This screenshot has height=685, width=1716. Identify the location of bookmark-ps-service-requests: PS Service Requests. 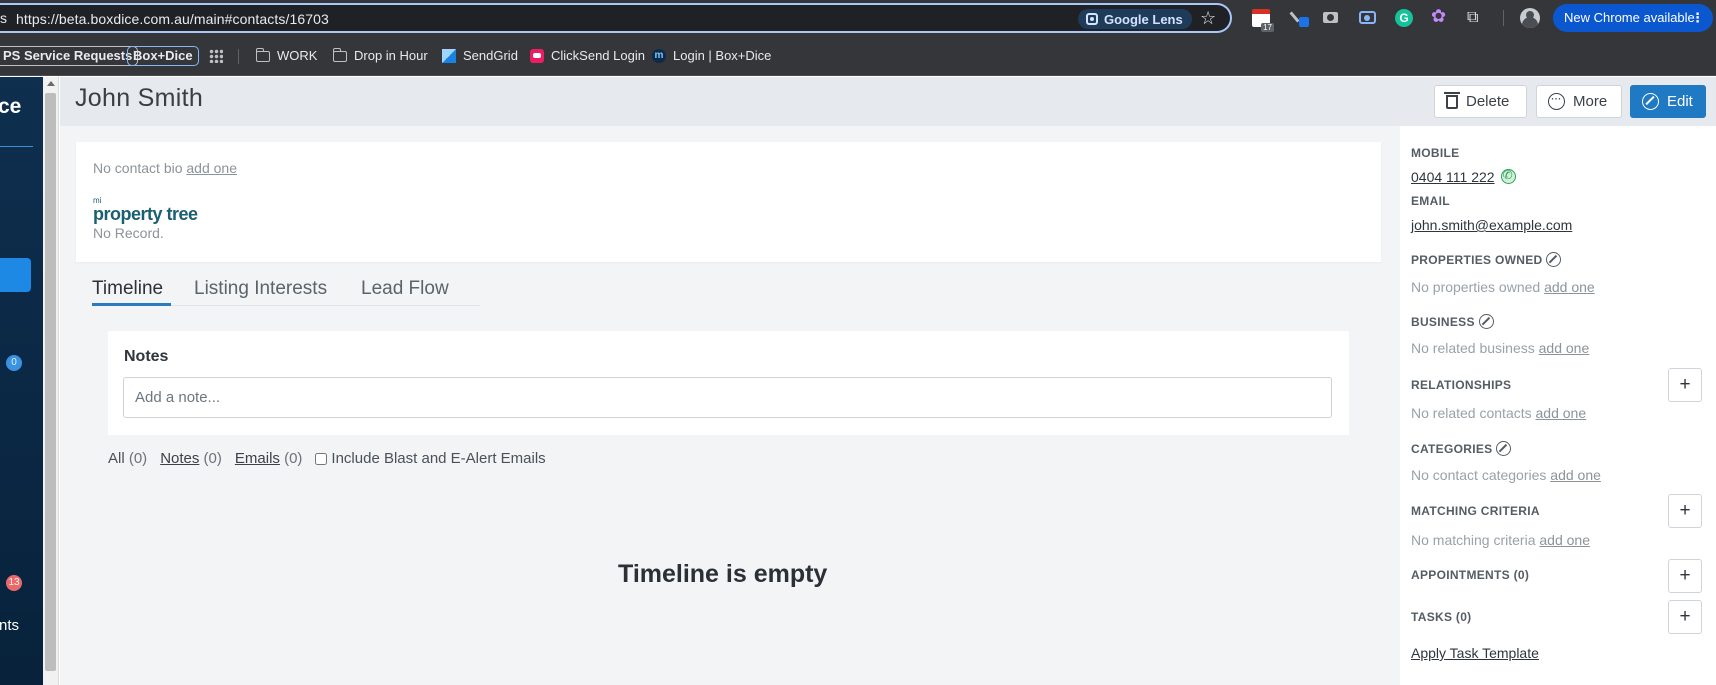
(69, 56).